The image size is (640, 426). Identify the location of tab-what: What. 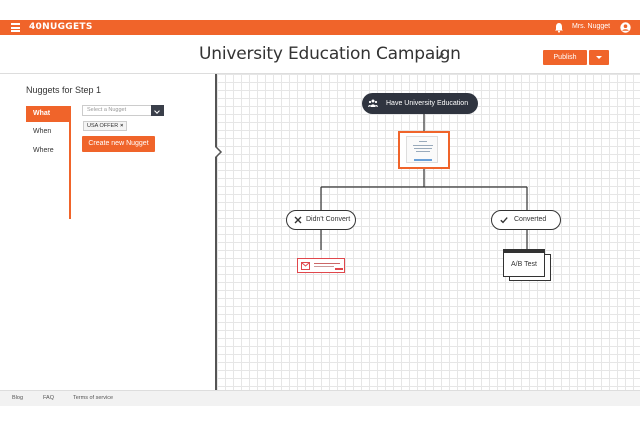
(48, 114).